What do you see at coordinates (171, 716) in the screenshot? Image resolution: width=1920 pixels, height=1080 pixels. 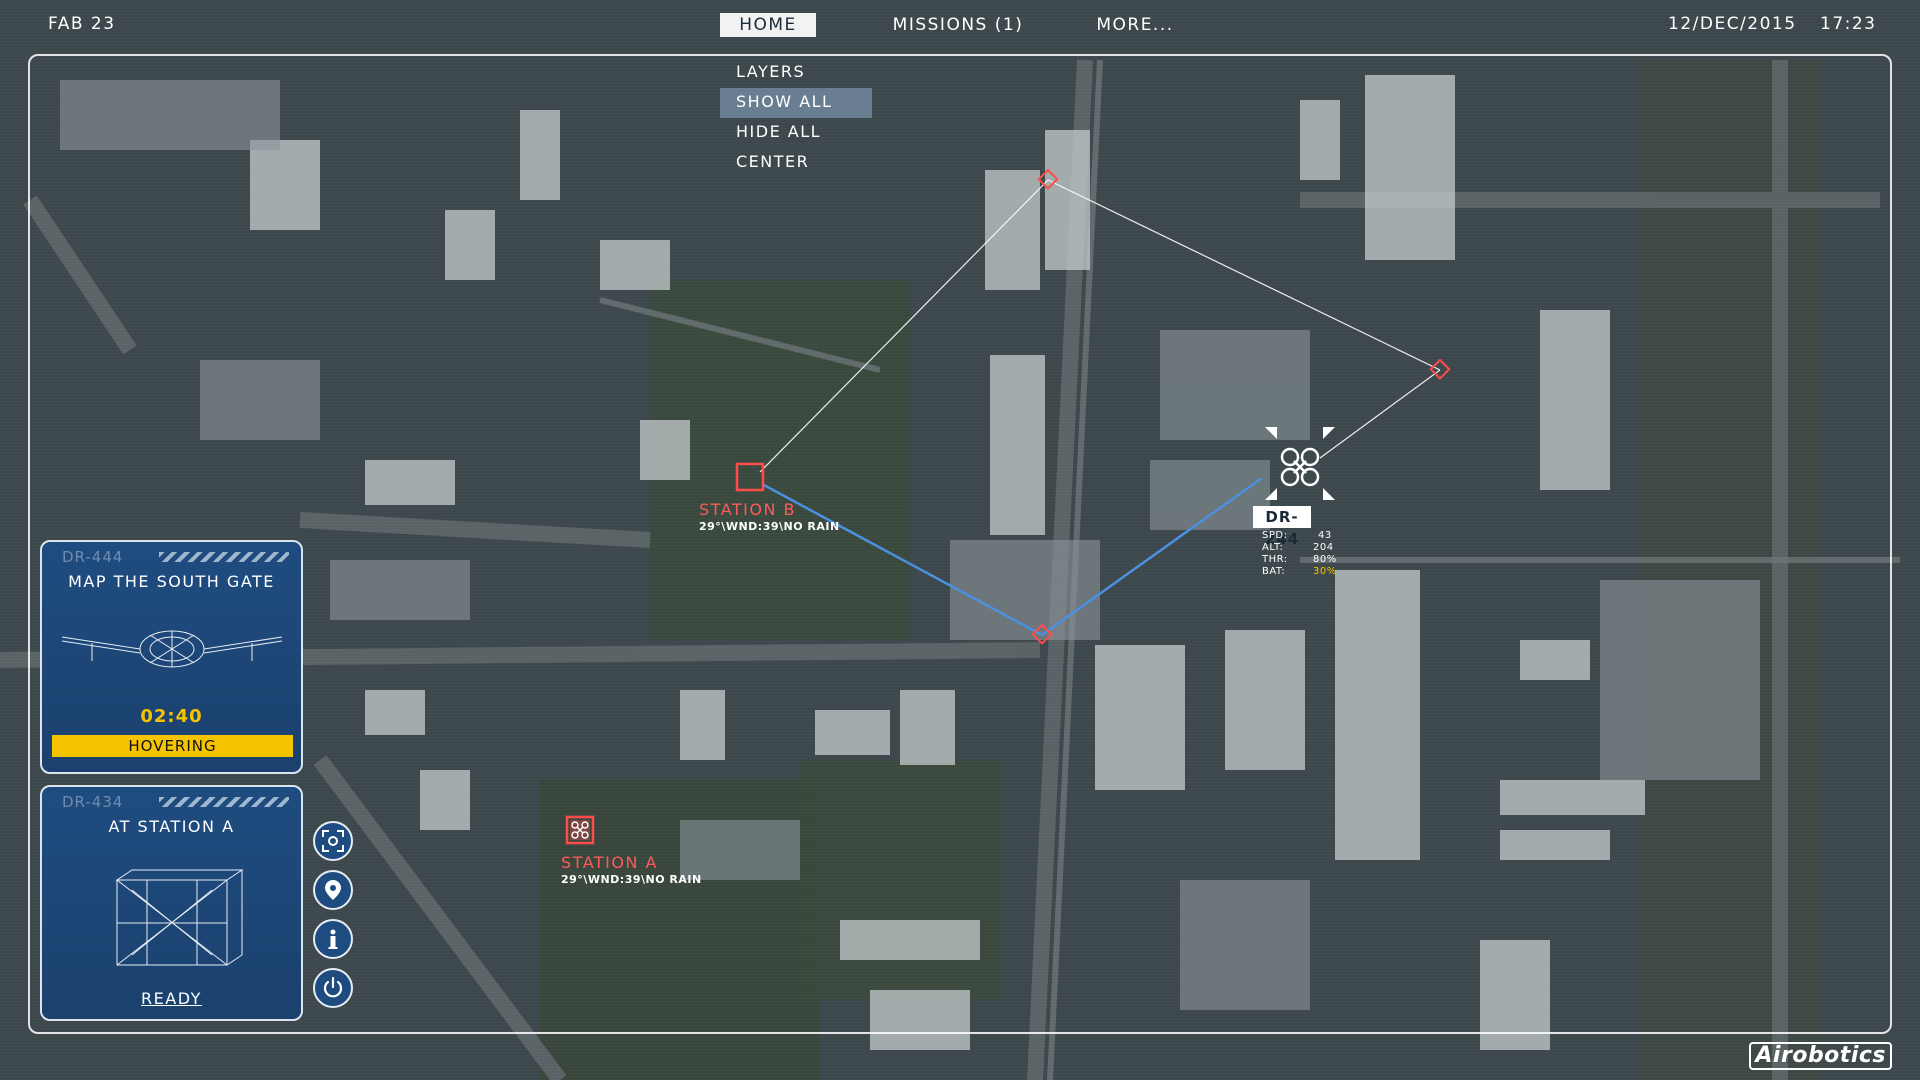 I see `mission-timer: 02:40` at bounding box center [171, 716].